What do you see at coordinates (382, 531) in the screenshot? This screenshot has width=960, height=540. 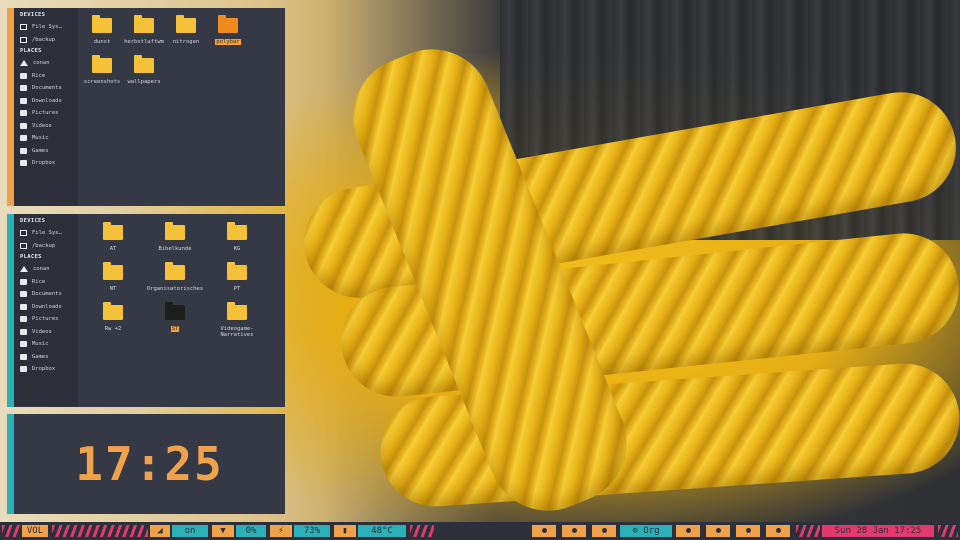 I see `temperature-module: 48°C` at bounding box center [382, 531].